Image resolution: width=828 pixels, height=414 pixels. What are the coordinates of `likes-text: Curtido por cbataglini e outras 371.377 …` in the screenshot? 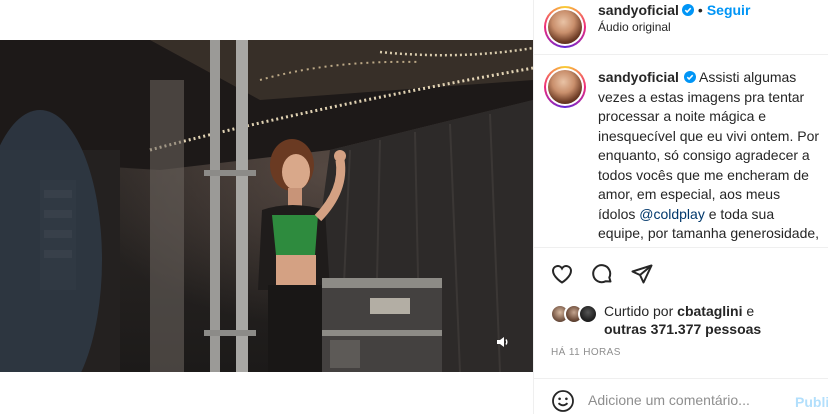 It's located at (714, 320).